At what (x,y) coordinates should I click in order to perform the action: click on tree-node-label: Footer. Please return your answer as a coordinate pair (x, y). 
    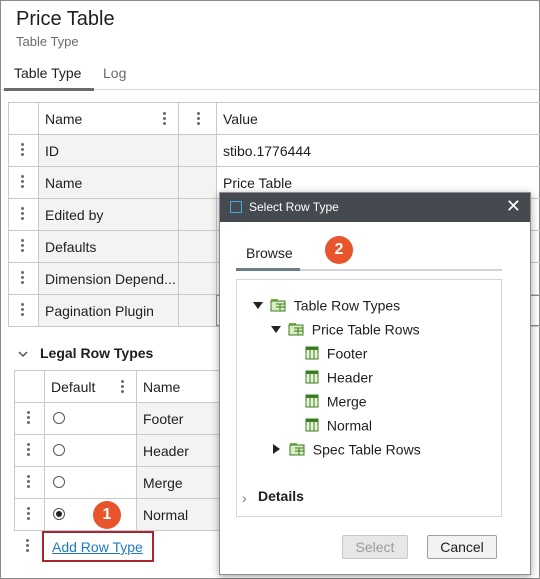
    Looking at the image, I should click on (347, 353).